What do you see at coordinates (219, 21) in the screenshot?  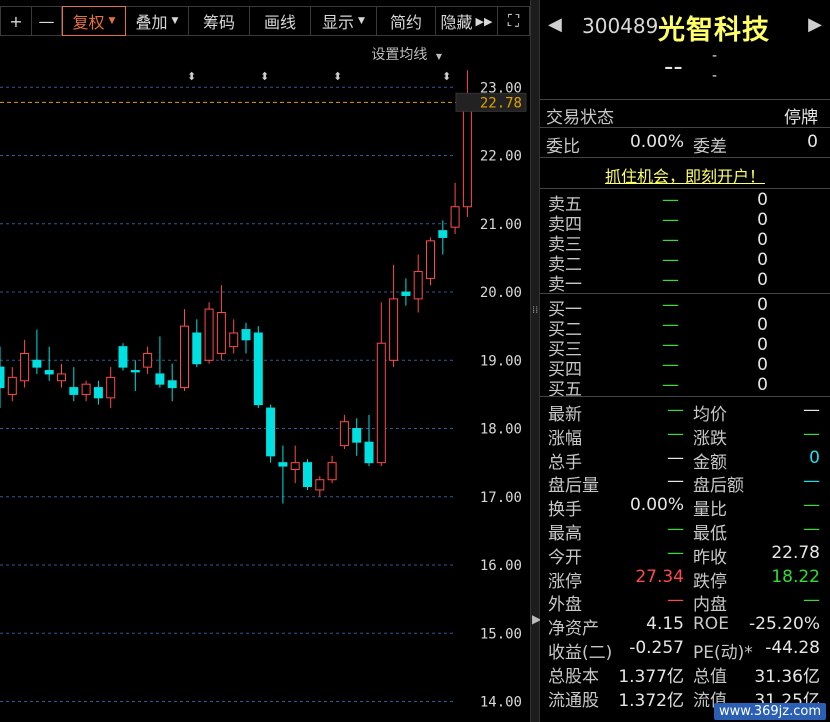 I see `chips-button: 筹码` at bounding box center [219, 21].